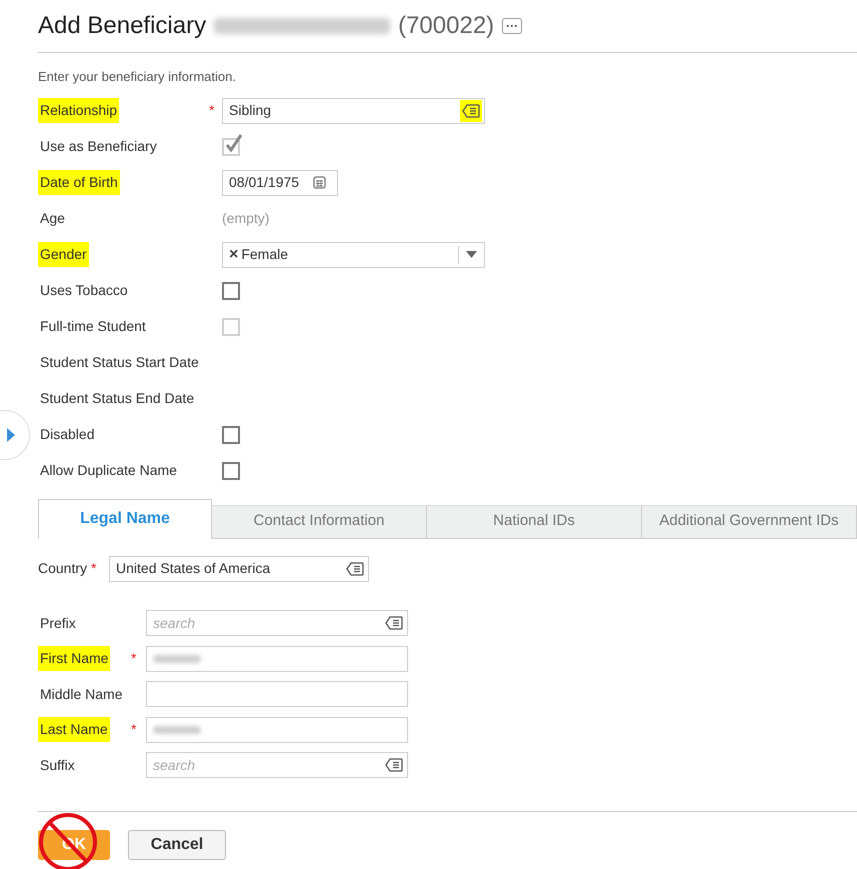 The image size is (857, 869). Describe the element at coordinates (93, 326) in the screenshot. I see `field-label: Full-time Student` at that location.